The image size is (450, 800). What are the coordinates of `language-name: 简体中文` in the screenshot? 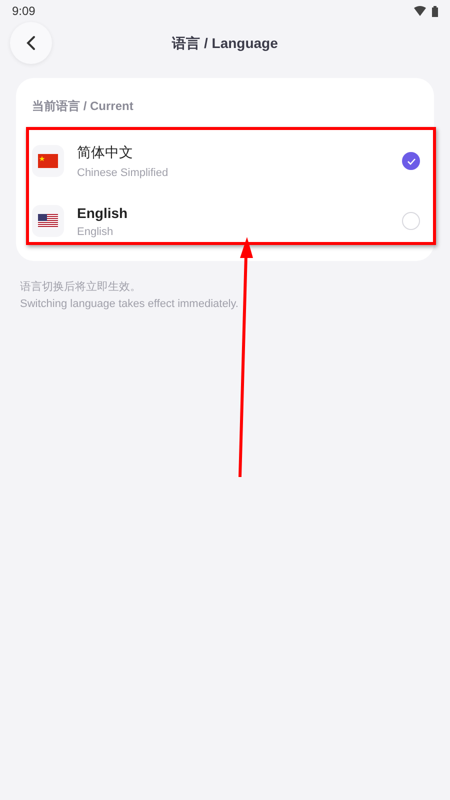 It's located at (239, 153).